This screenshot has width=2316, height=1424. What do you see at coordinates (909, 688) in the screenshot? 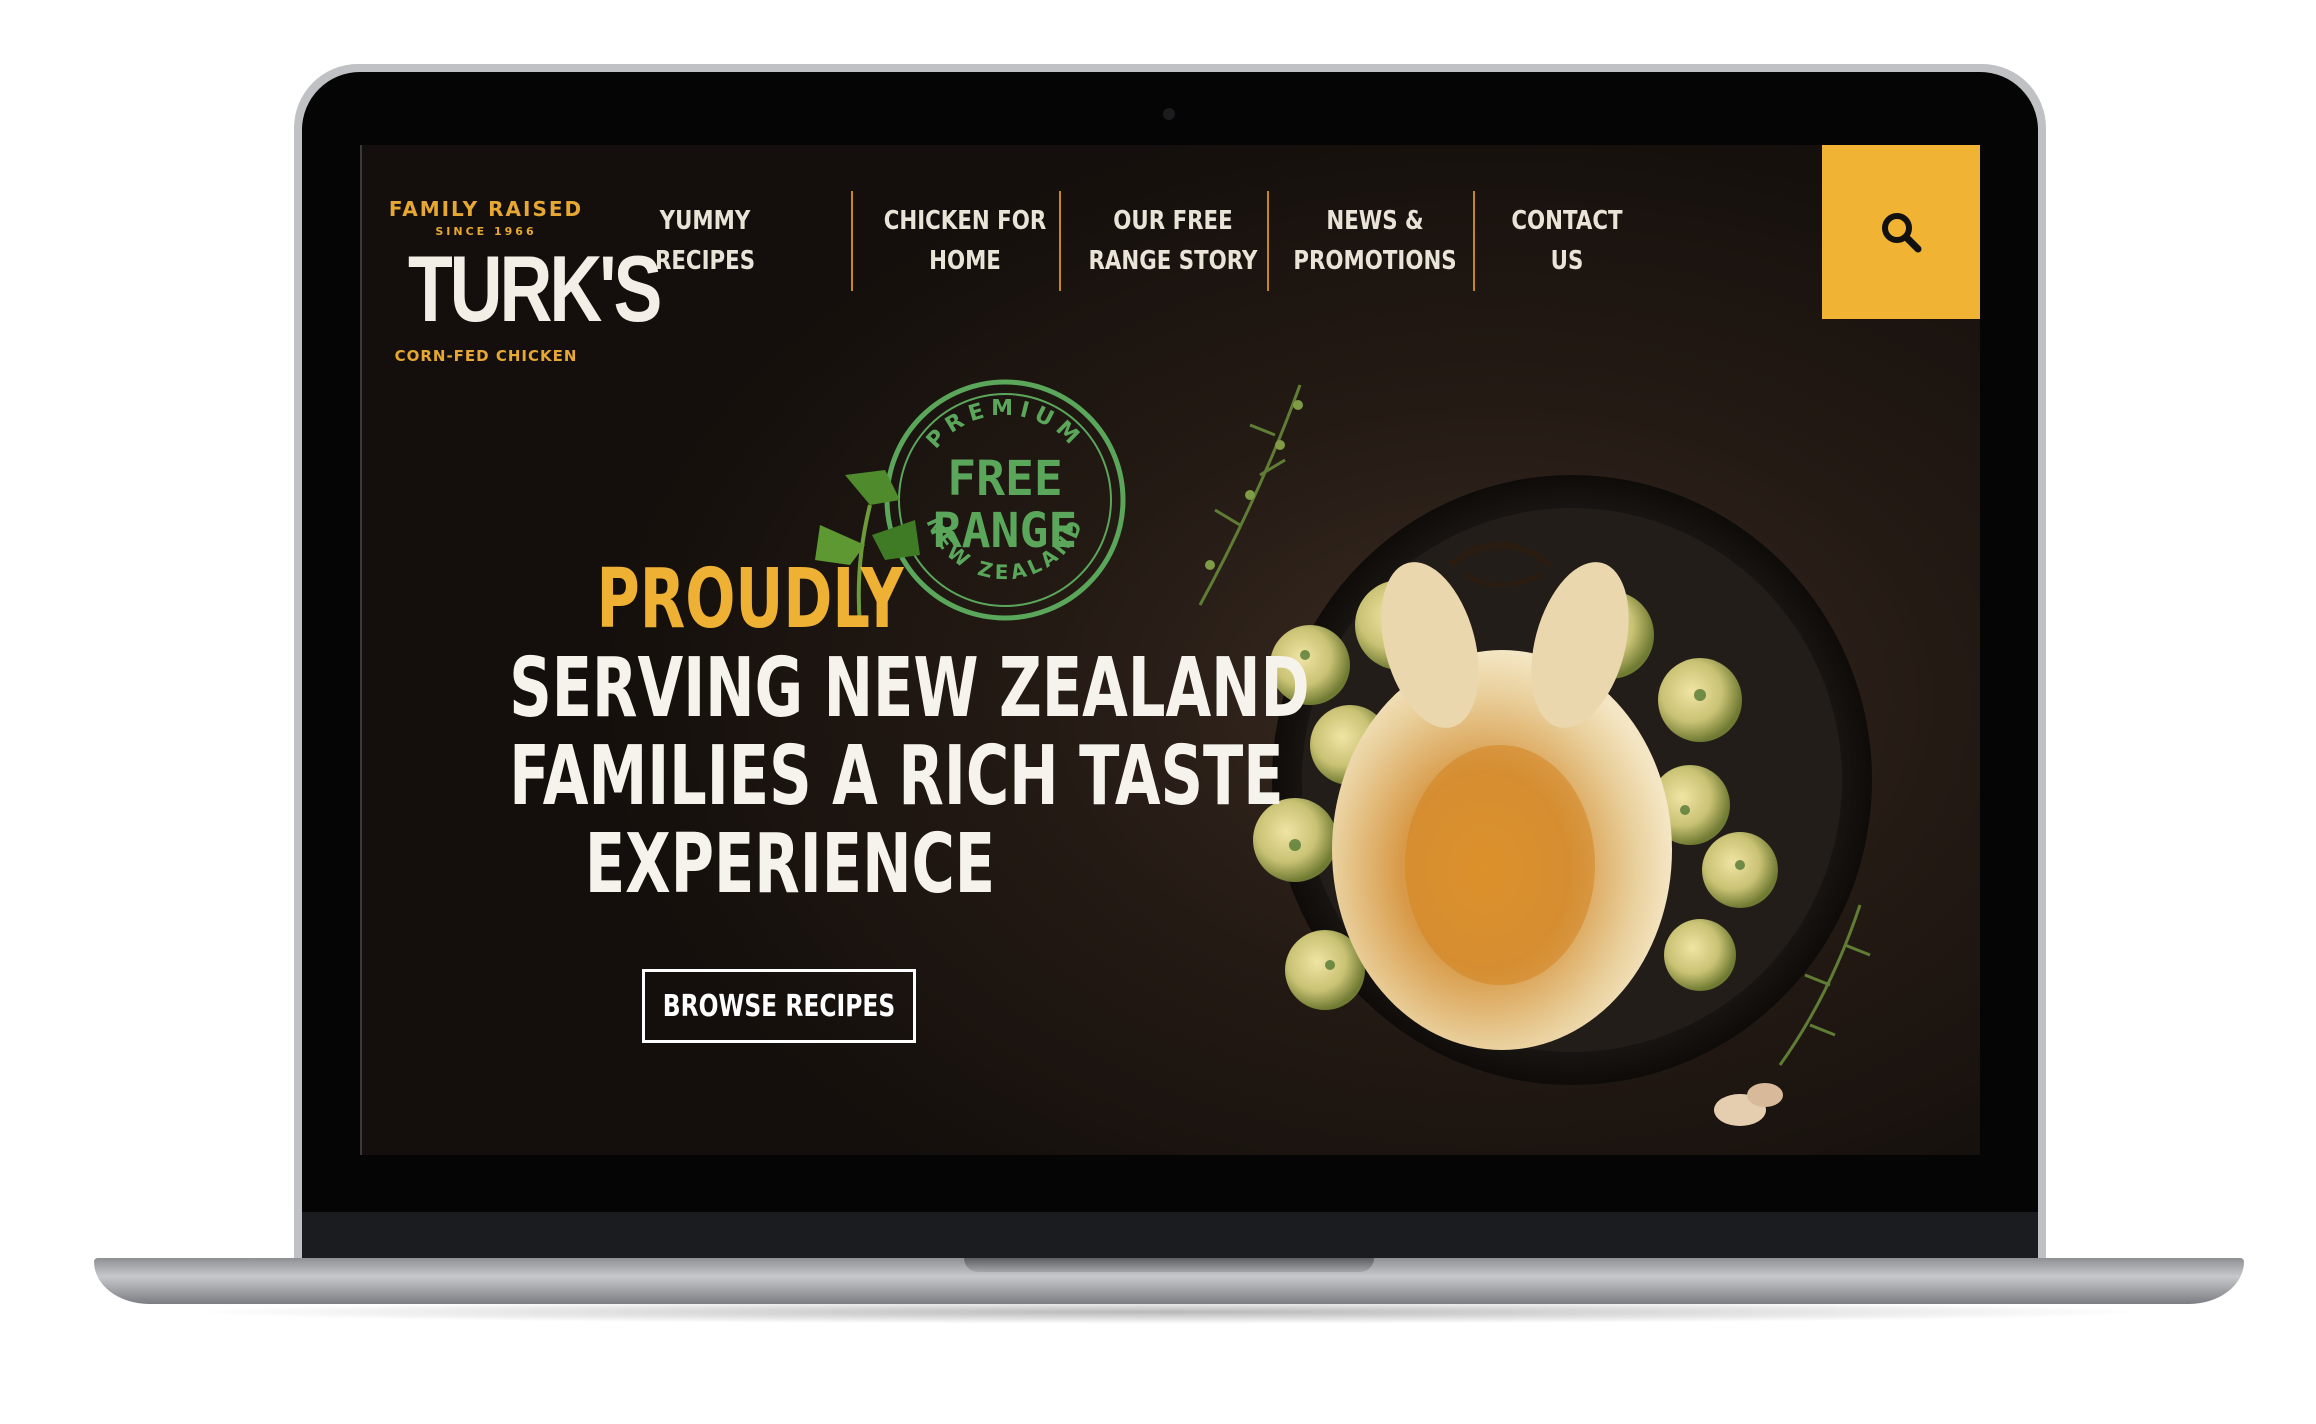
I see `hero-line-1: SERVING NEW ZEALAND` at bounding box center [909, 688].